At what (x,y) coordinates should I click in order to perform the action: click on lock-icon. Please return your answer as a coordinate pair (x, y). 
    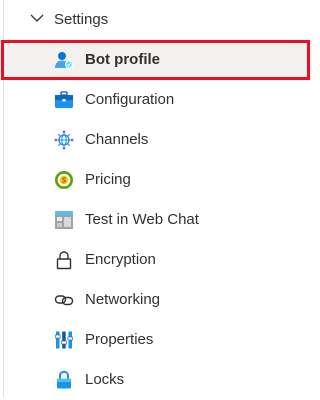
    Looking at the image, I should click on (64, 260).